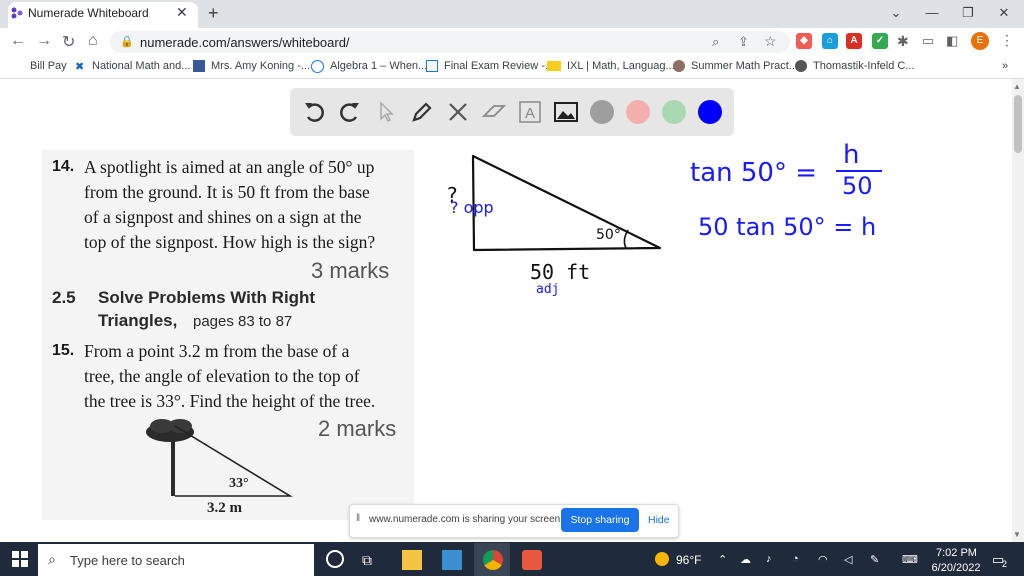  Describe the element at coordinates (452, 560) in the screenshot. I see `store-icon` at that location.